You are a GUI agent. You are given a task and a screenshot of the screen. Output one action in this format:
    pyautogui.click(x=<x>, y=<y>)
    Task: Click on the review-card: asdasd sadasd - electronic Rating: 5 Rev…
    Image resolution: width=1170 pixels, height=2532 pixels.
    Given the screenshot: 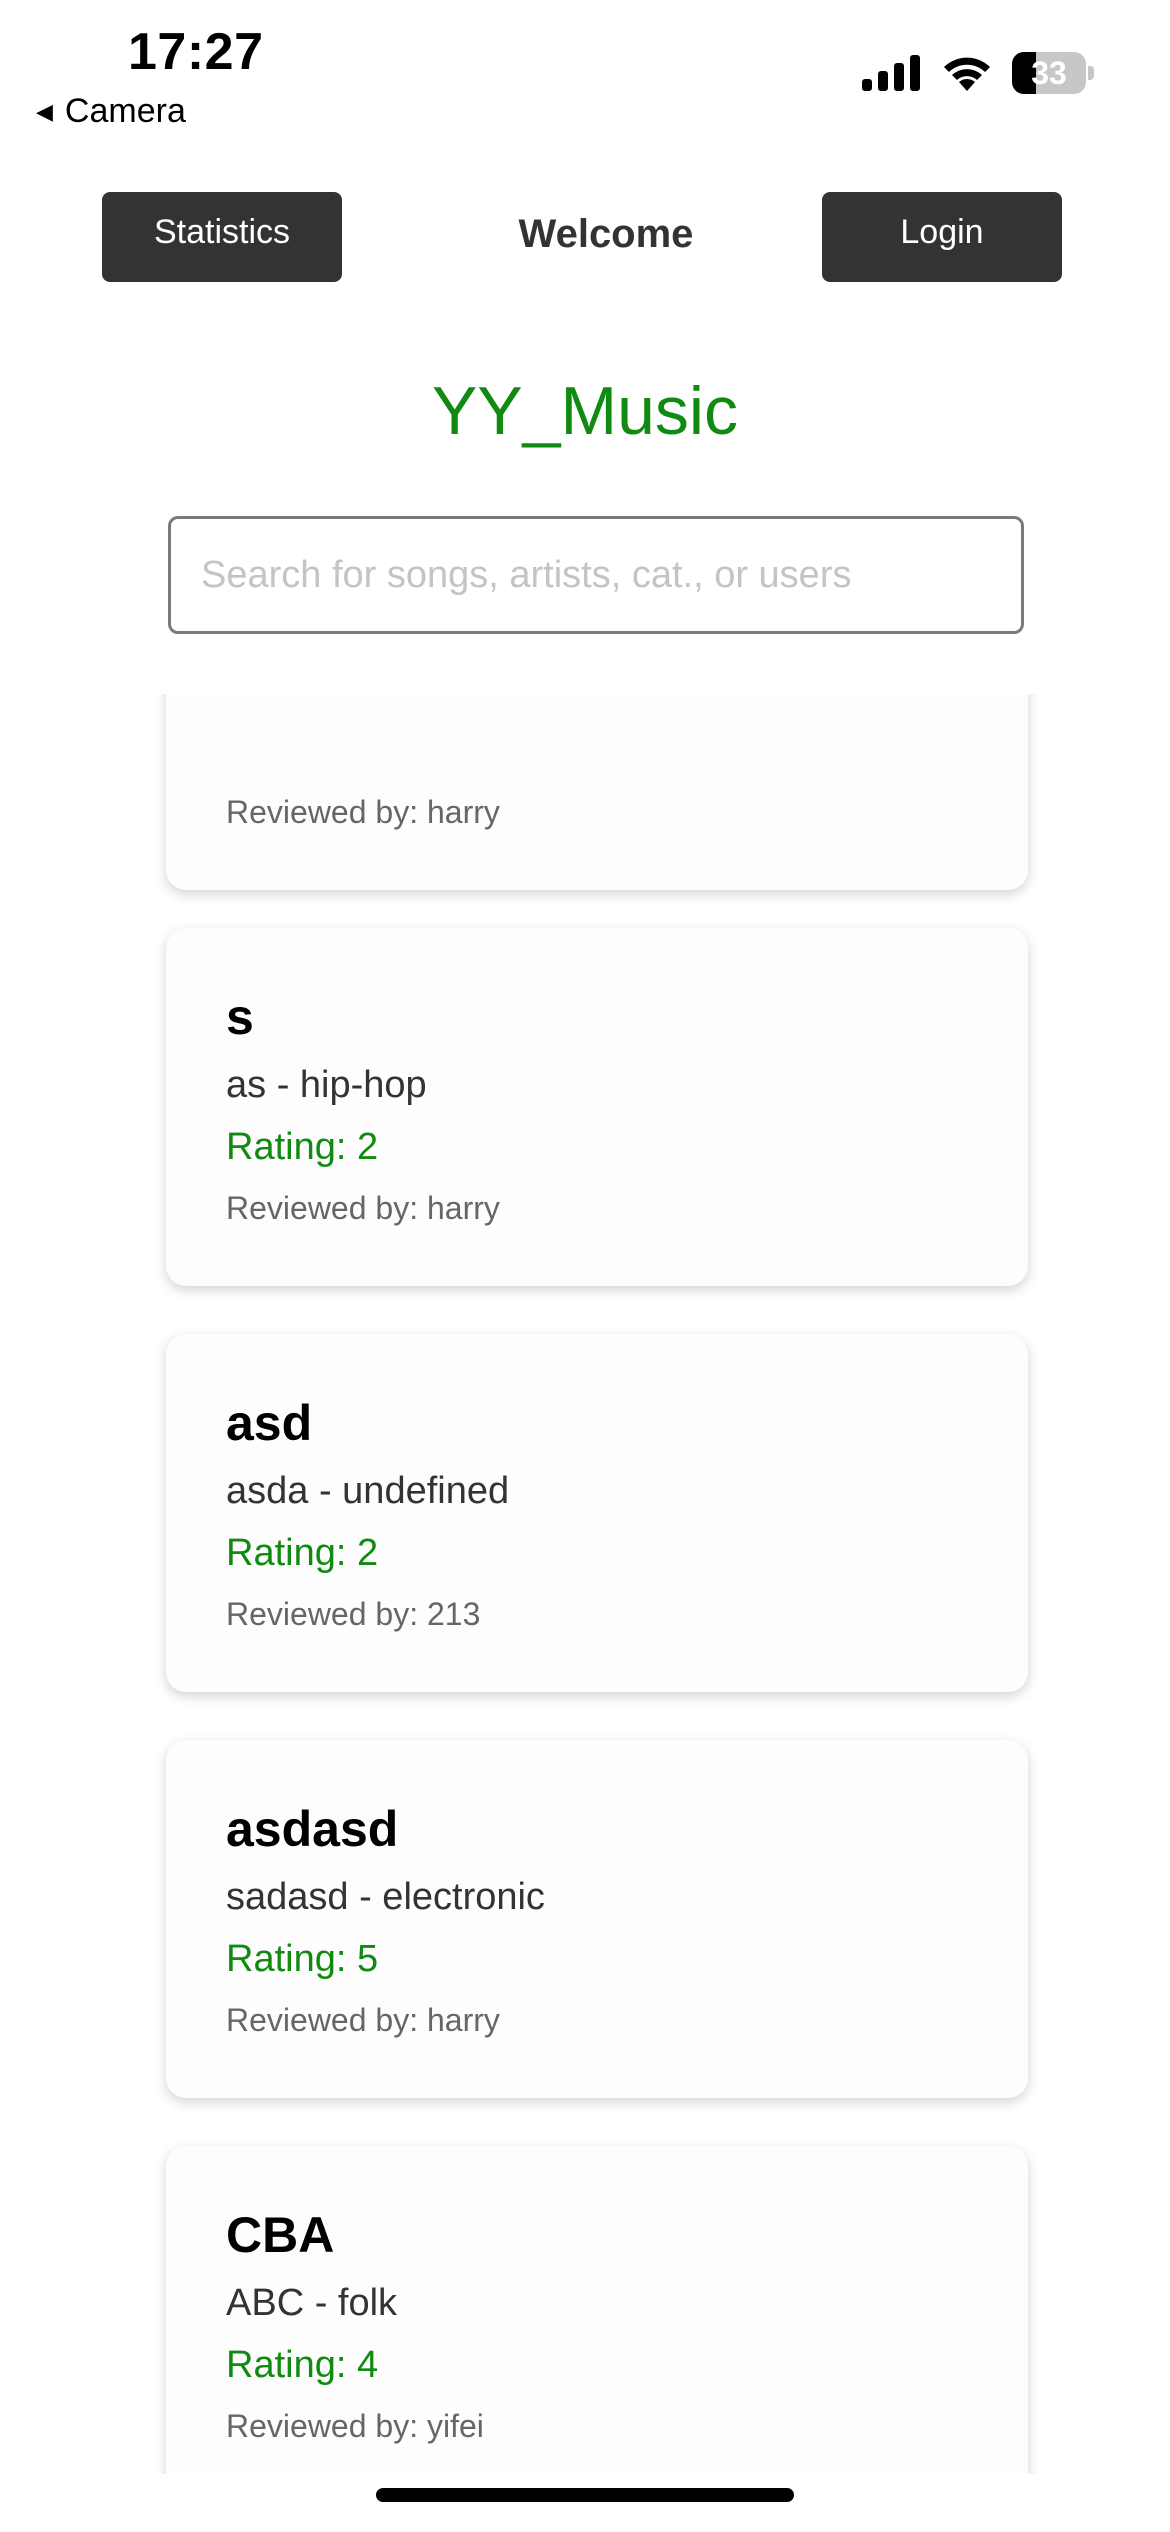 What is the action you would take?
    pyautogui.click(x=597, y=1919)
    